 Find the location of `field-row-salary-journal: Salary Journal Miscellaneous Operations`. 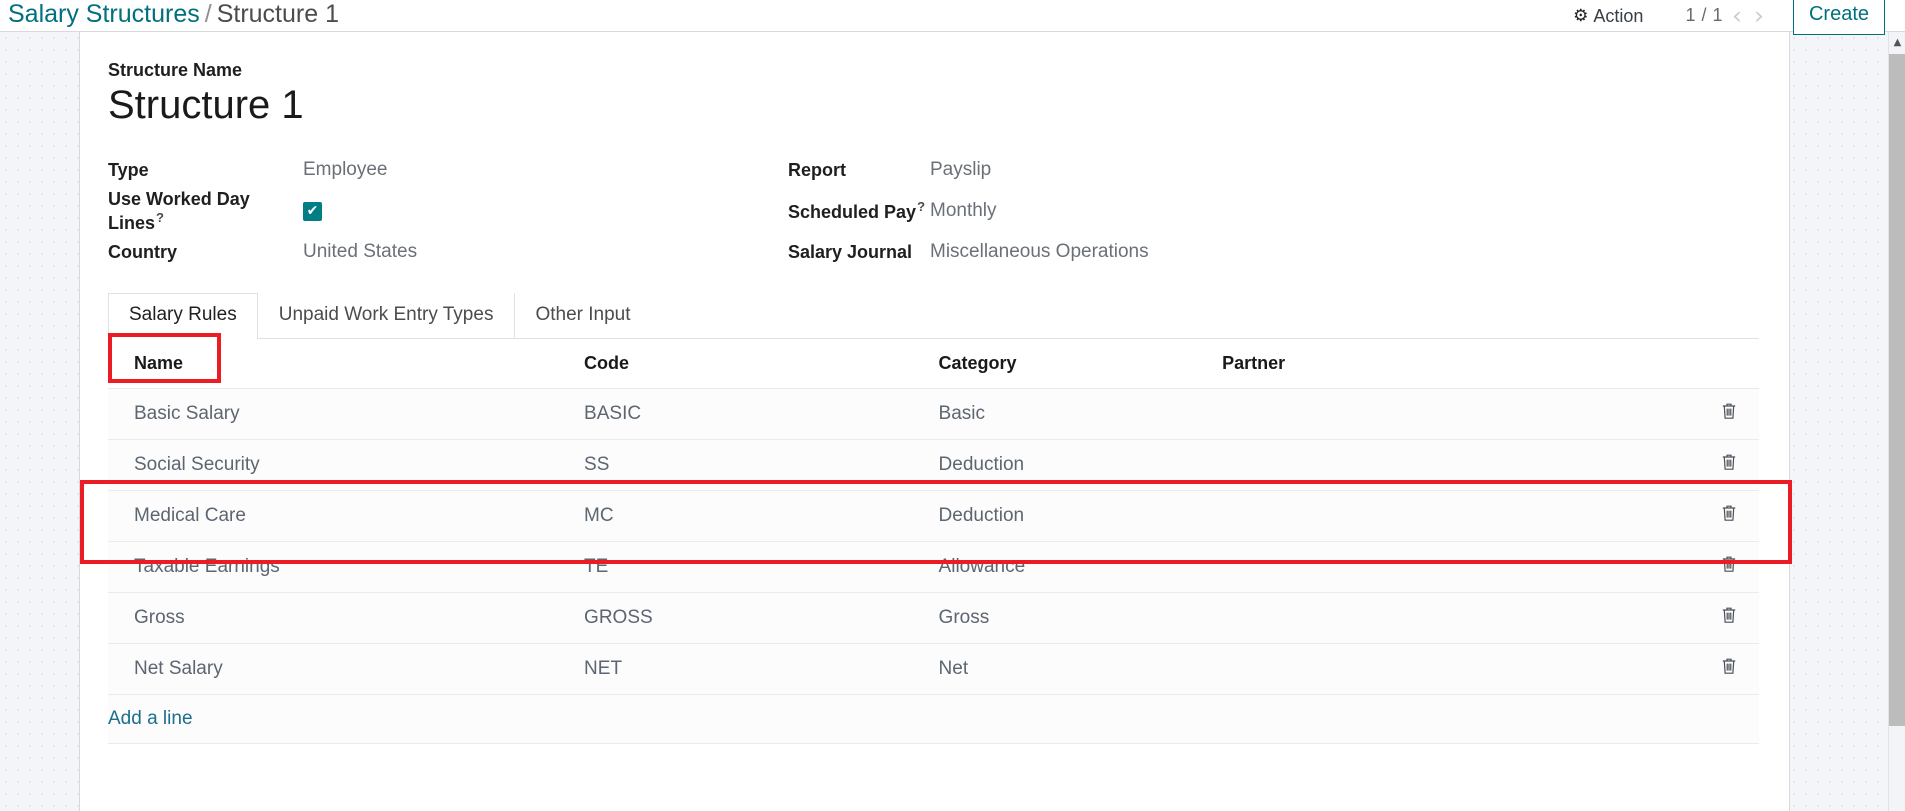

field-row-salary-journal: Salary Journal Miscellaneous Operations is located at coordinates (1138, 252).